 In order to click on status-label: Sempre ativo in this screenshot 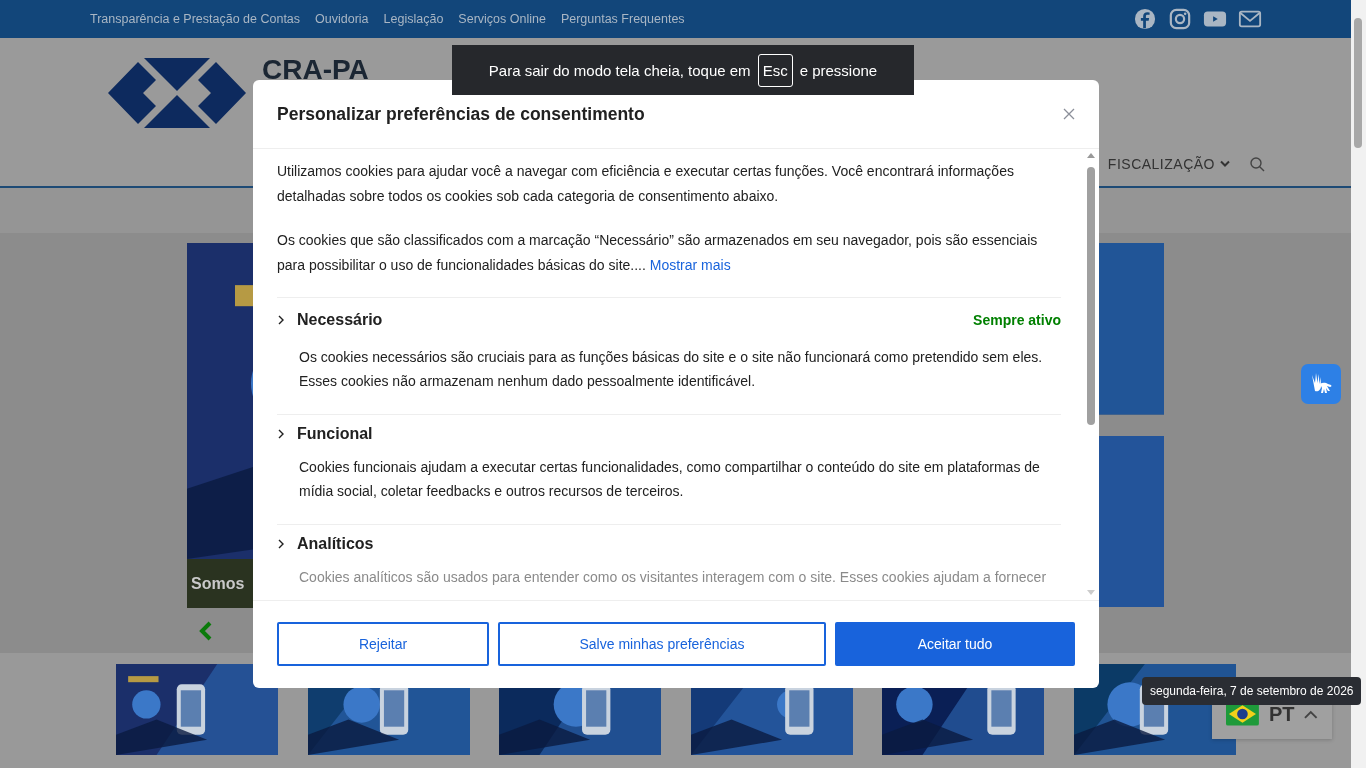, I will do `click(1017, 320)`.